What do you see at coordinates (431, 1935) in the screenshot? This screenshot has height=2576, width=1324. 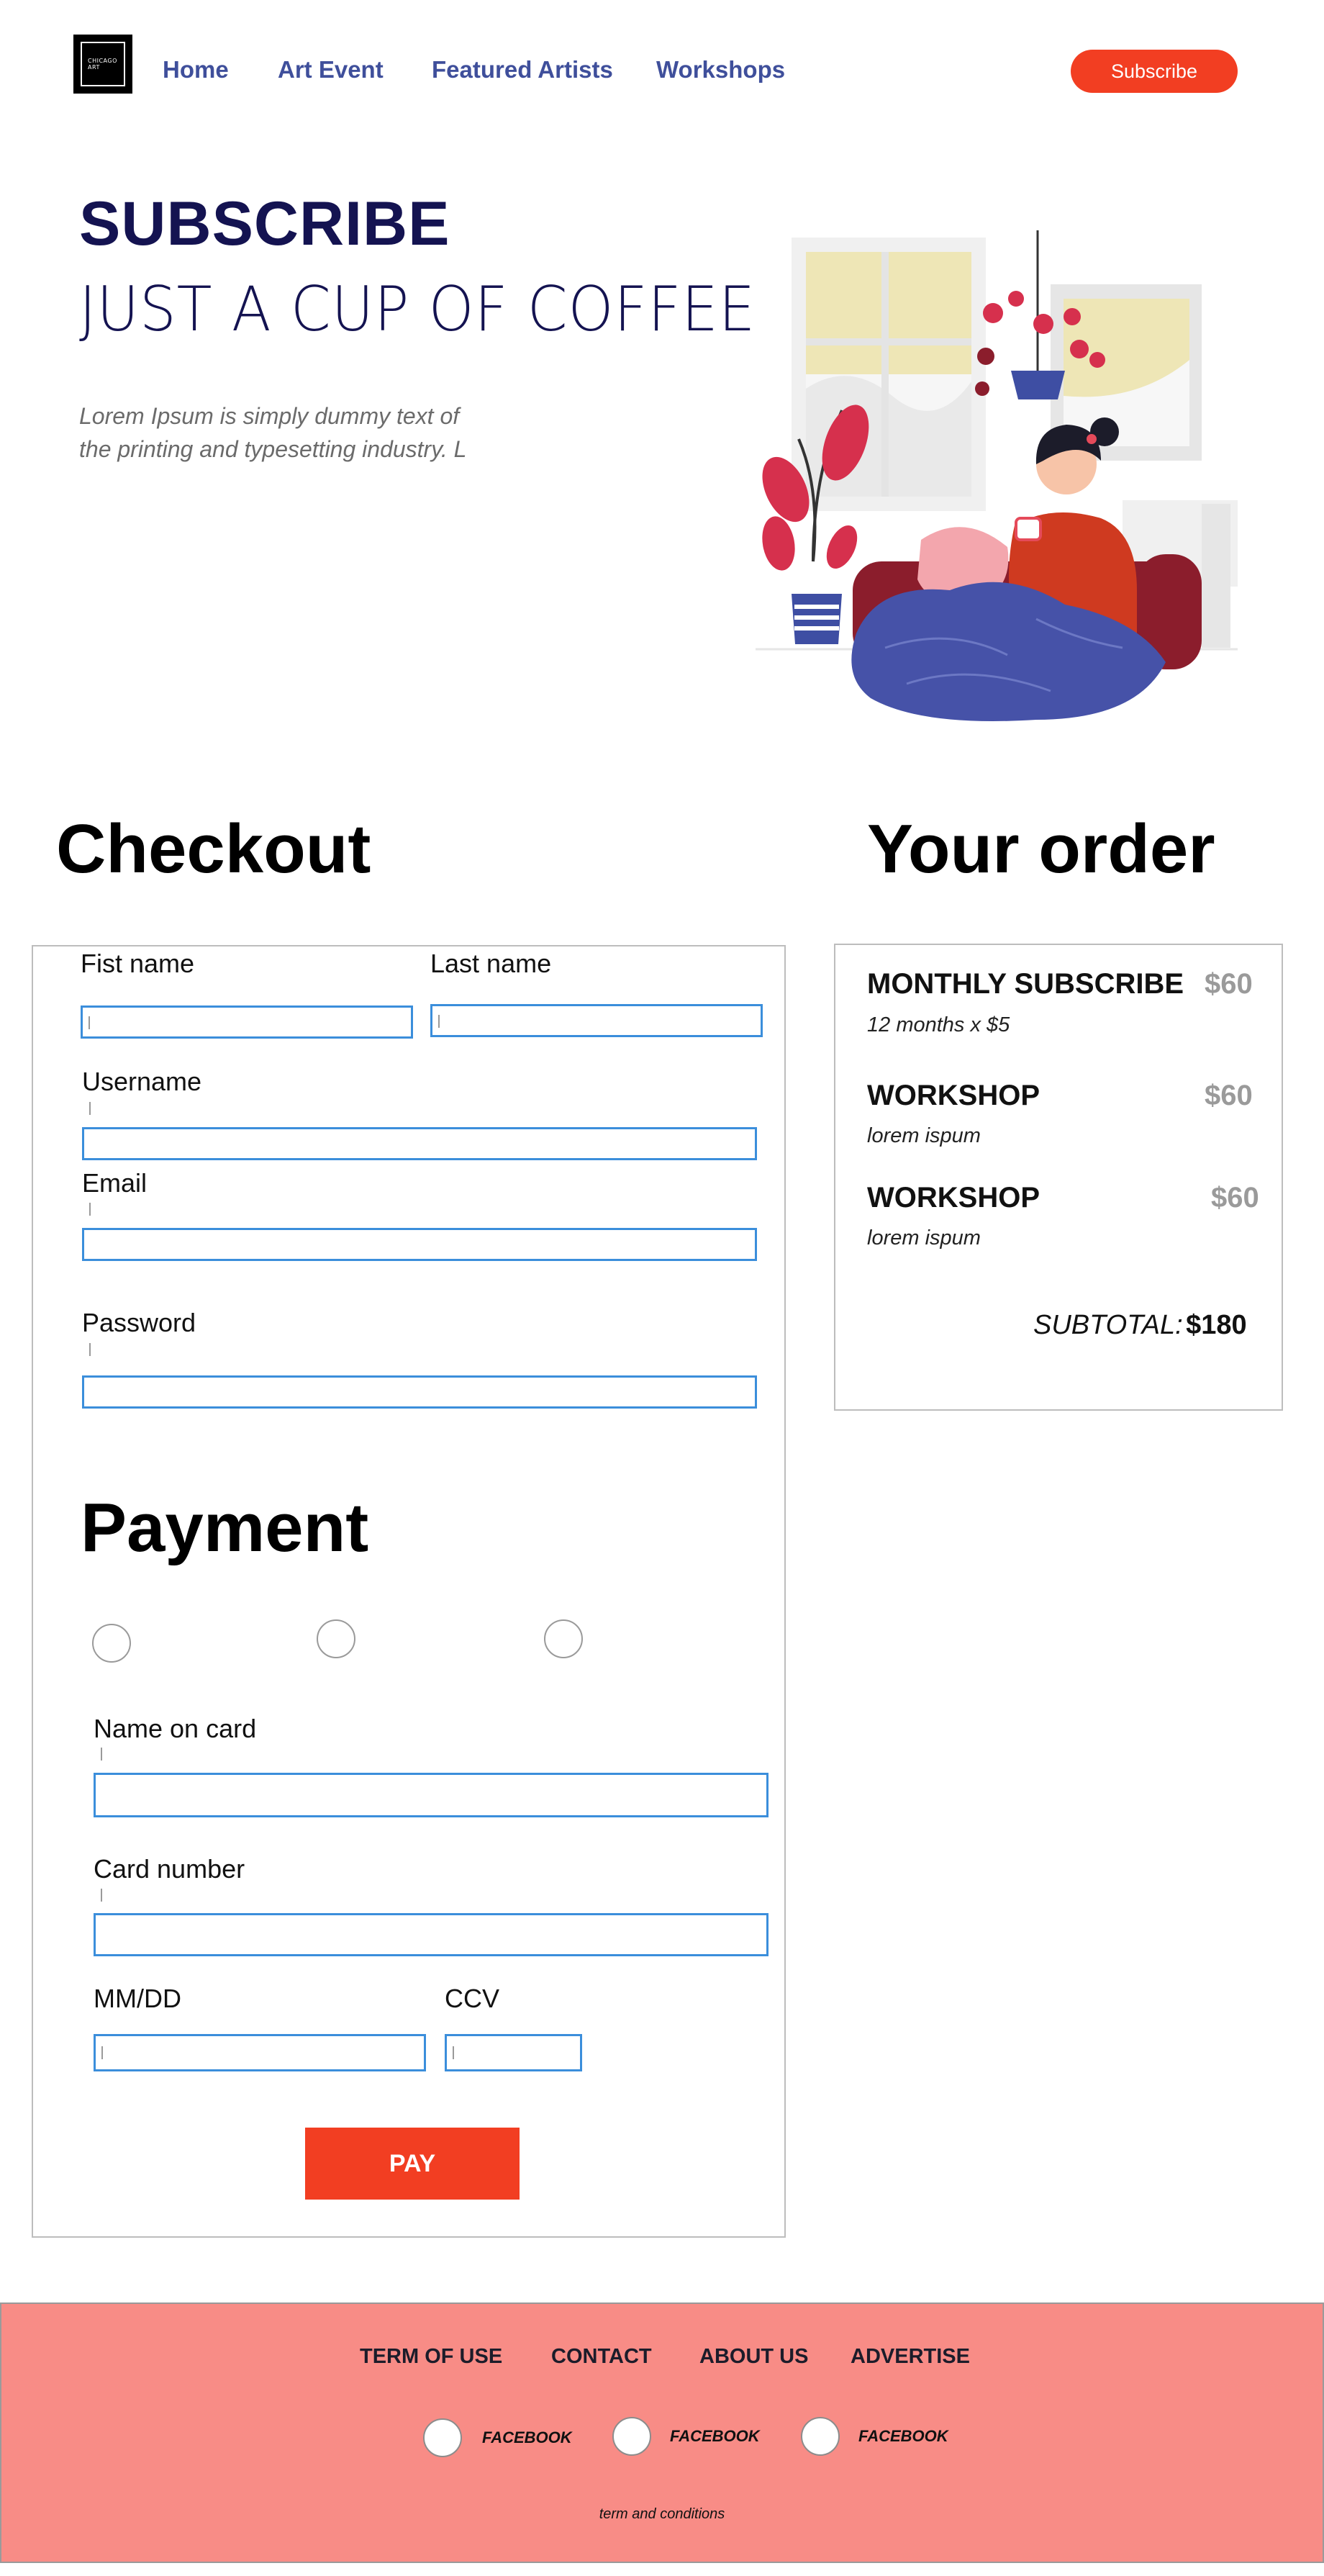 I see `card-number-input` at bounding box center [431, 1935].